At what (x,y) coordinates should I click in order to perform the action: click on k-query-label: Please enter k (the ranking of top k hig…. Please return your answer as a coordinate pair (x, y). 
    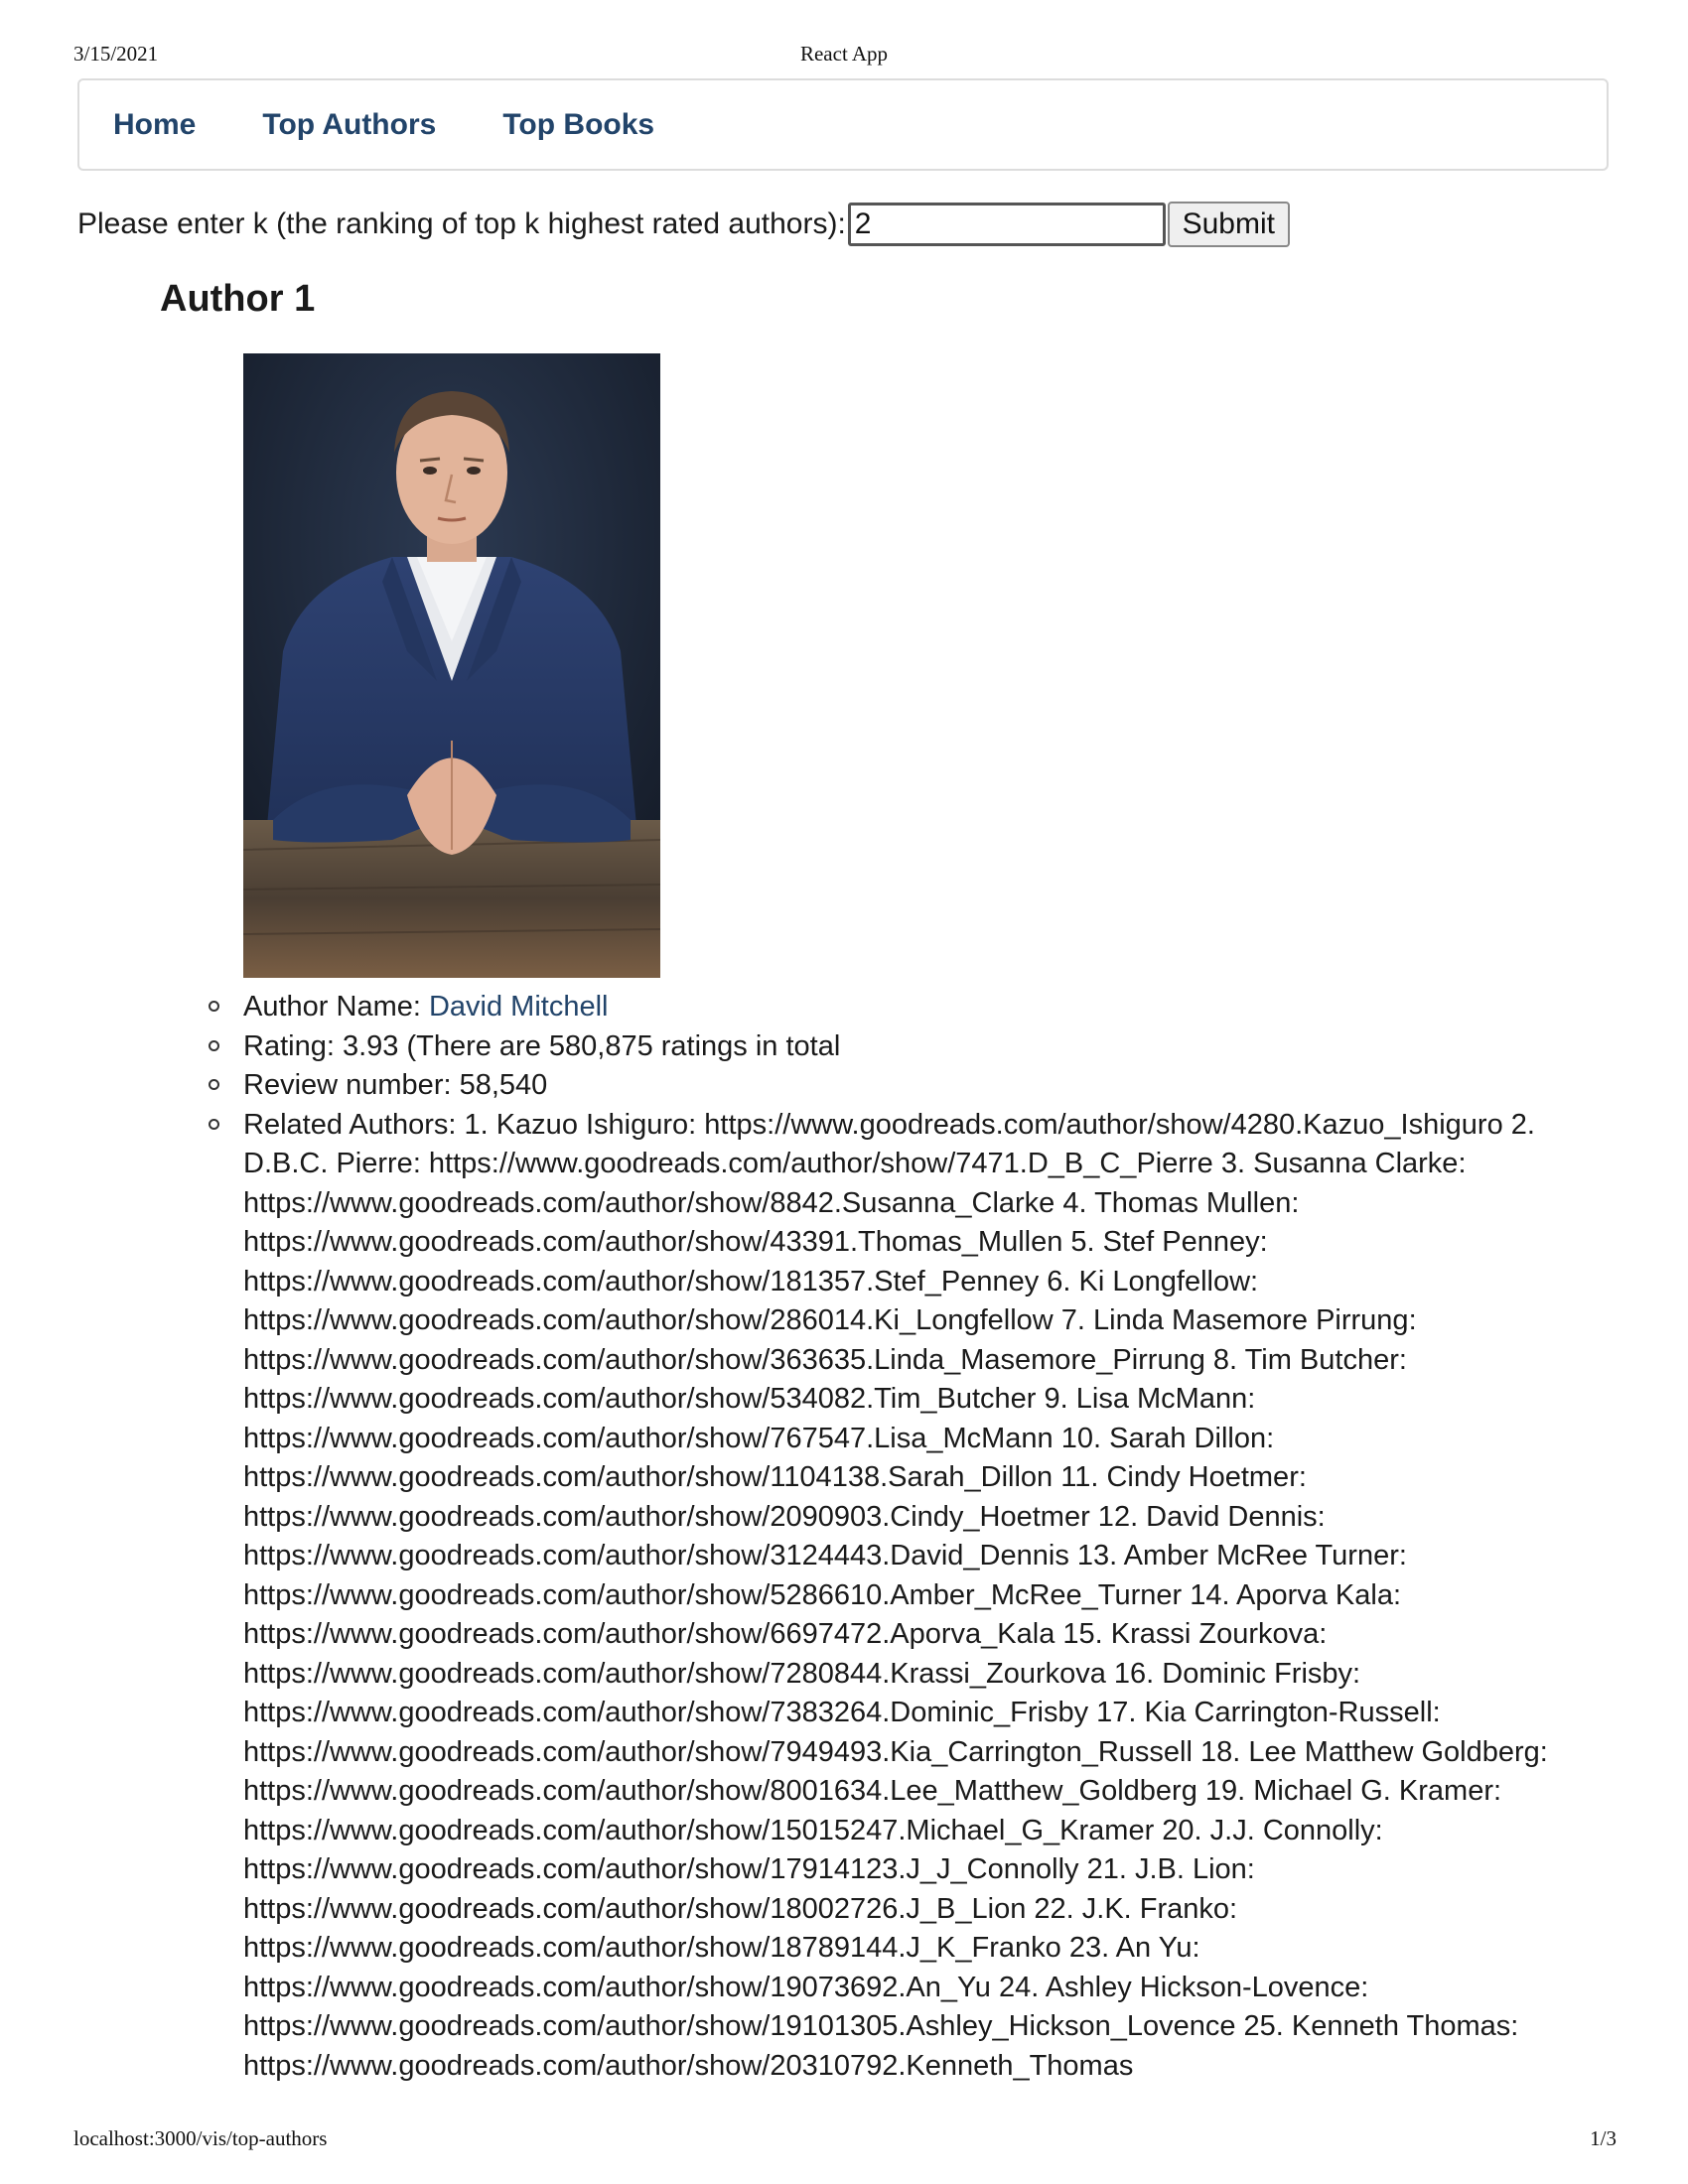
    Looking at the image, I should click on (461, 223).